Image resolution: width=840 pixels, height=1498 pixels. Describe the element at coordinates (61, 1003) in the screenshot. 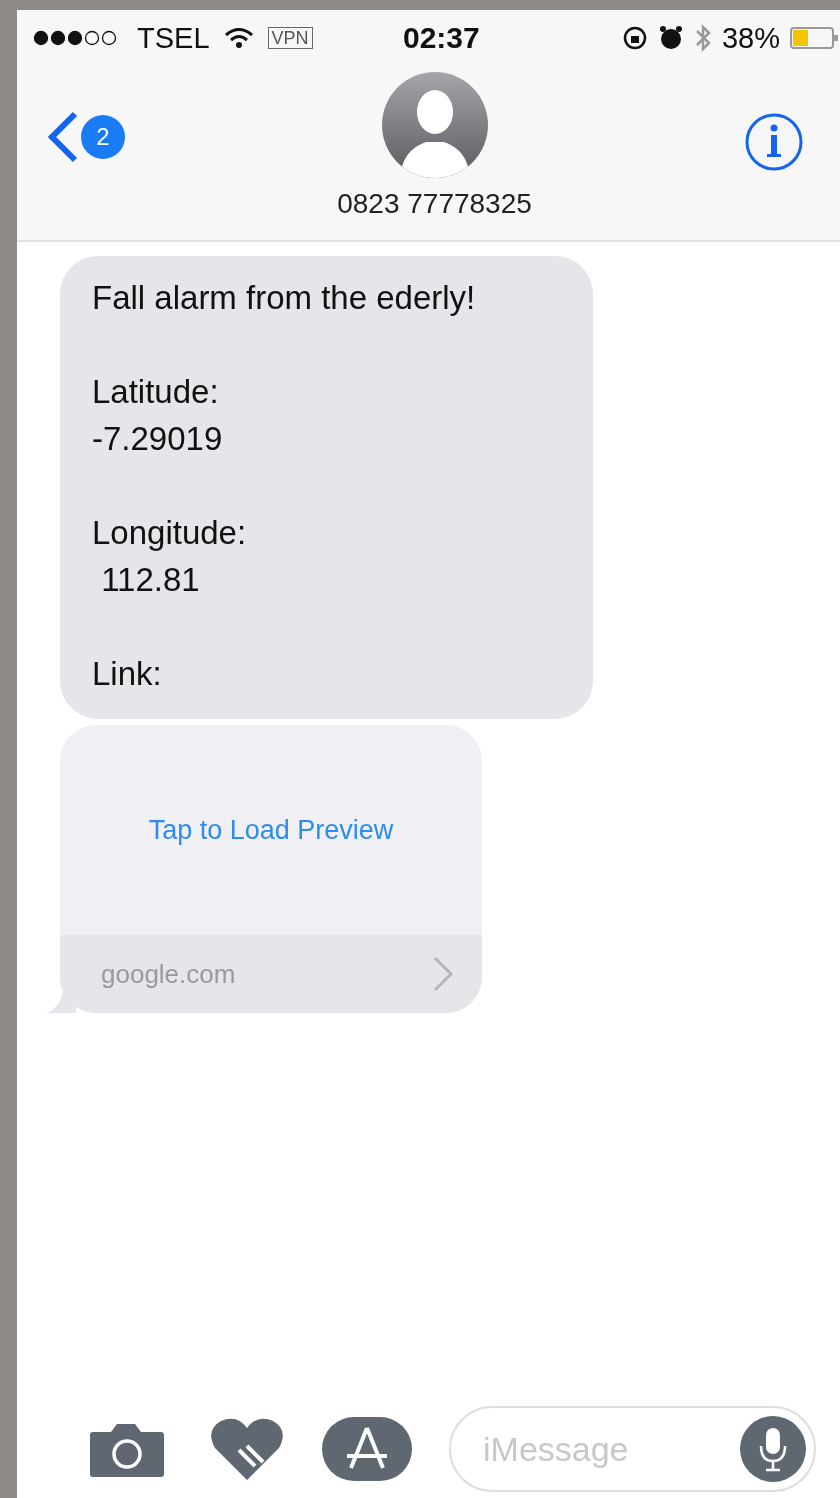

I see `bubble-tail` at that location.